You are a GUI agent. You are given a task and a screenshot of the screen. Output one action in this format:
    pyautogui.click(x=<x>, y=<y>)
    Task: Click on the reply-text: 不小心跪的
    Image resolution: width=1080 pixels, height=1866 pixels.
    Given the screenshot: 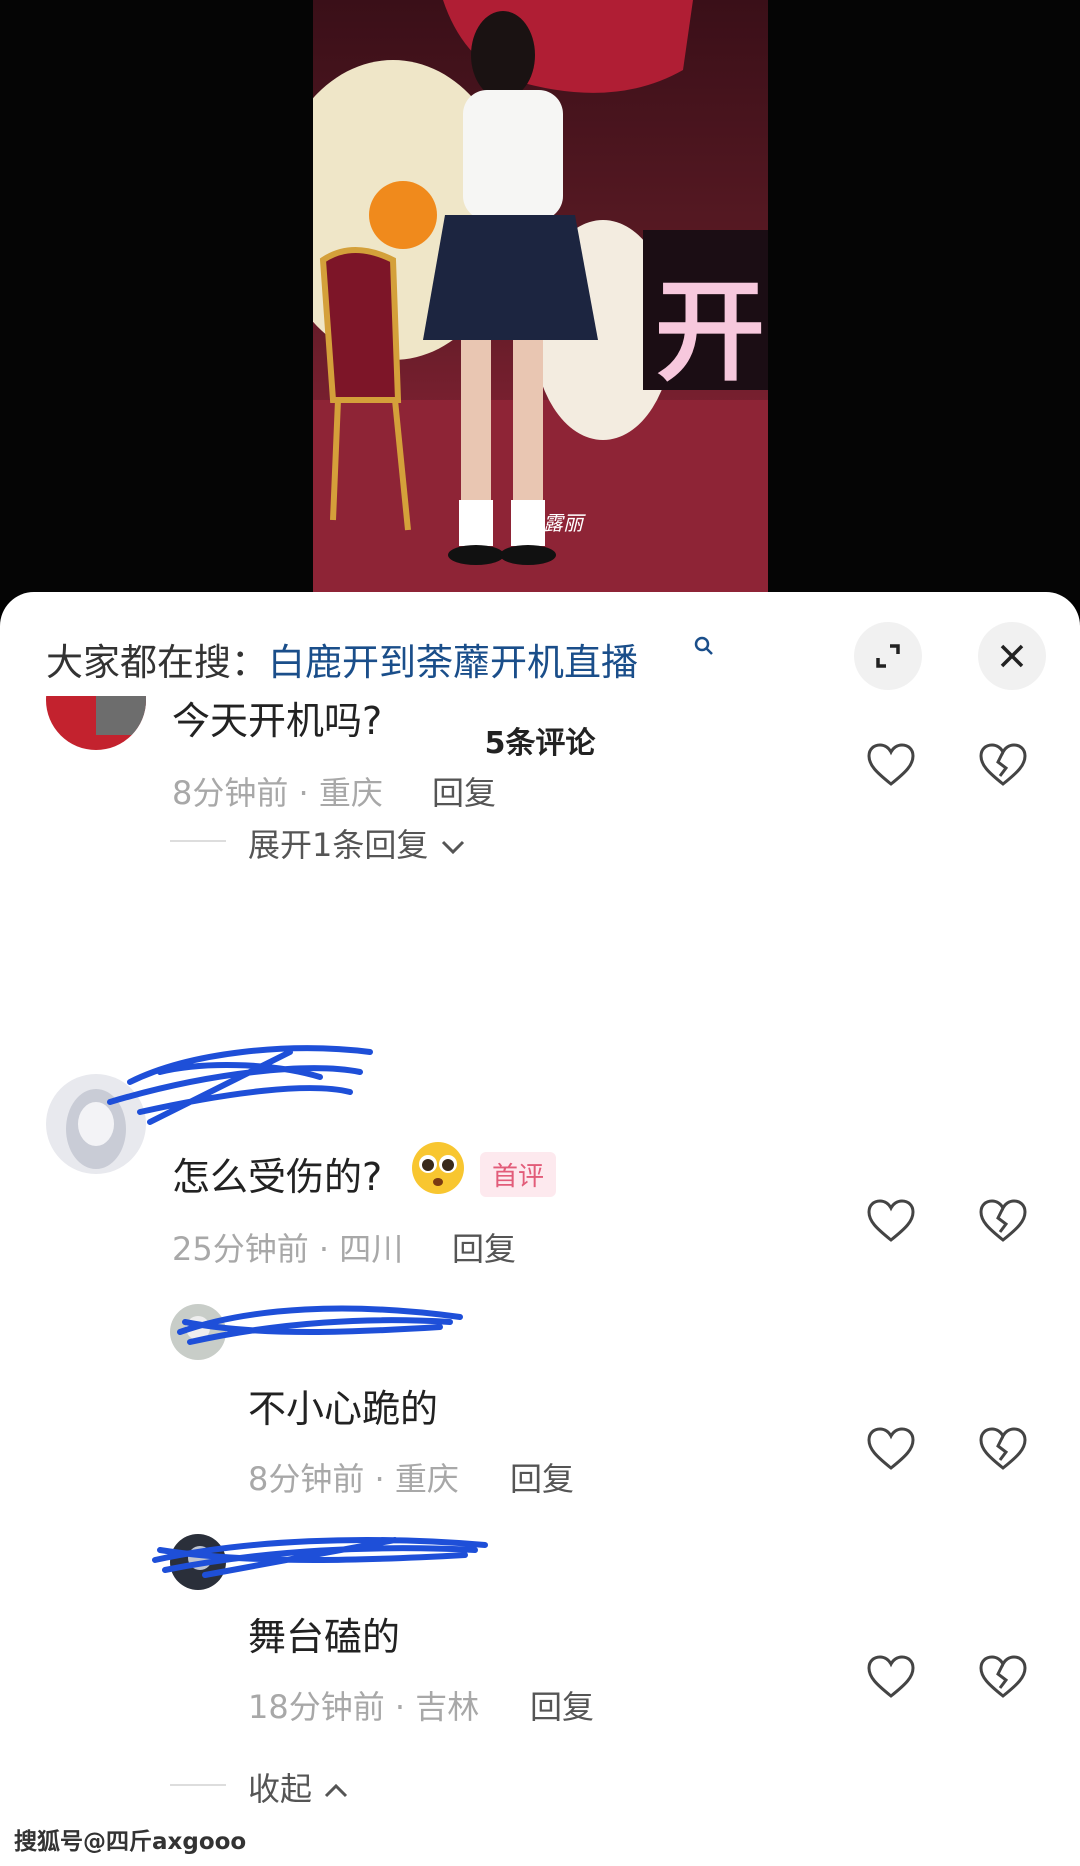 What is the action you would take?
    pyautogui.click(x=343, y=1409)
    